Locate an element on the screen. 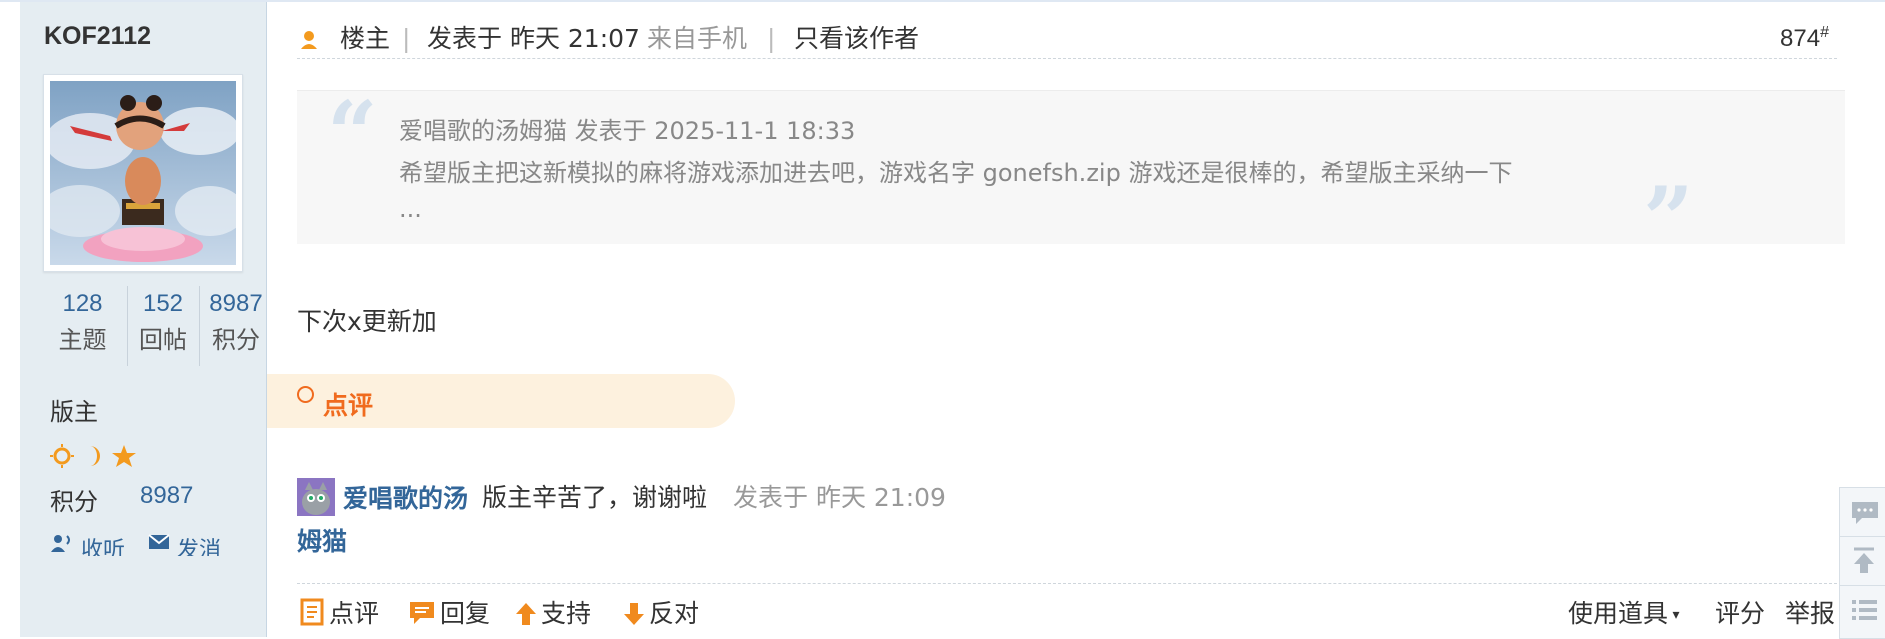 This screenshot has width=1885, height=639. comment-text: 版主辛苦了，谢谢啦 is located at coordinates (595, 497).